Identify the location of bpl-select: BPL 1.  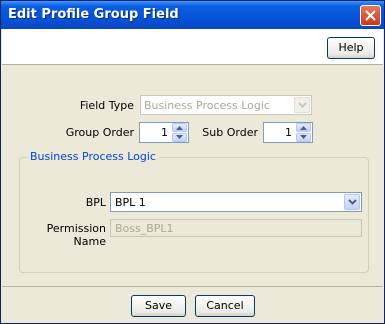
(236, 202).